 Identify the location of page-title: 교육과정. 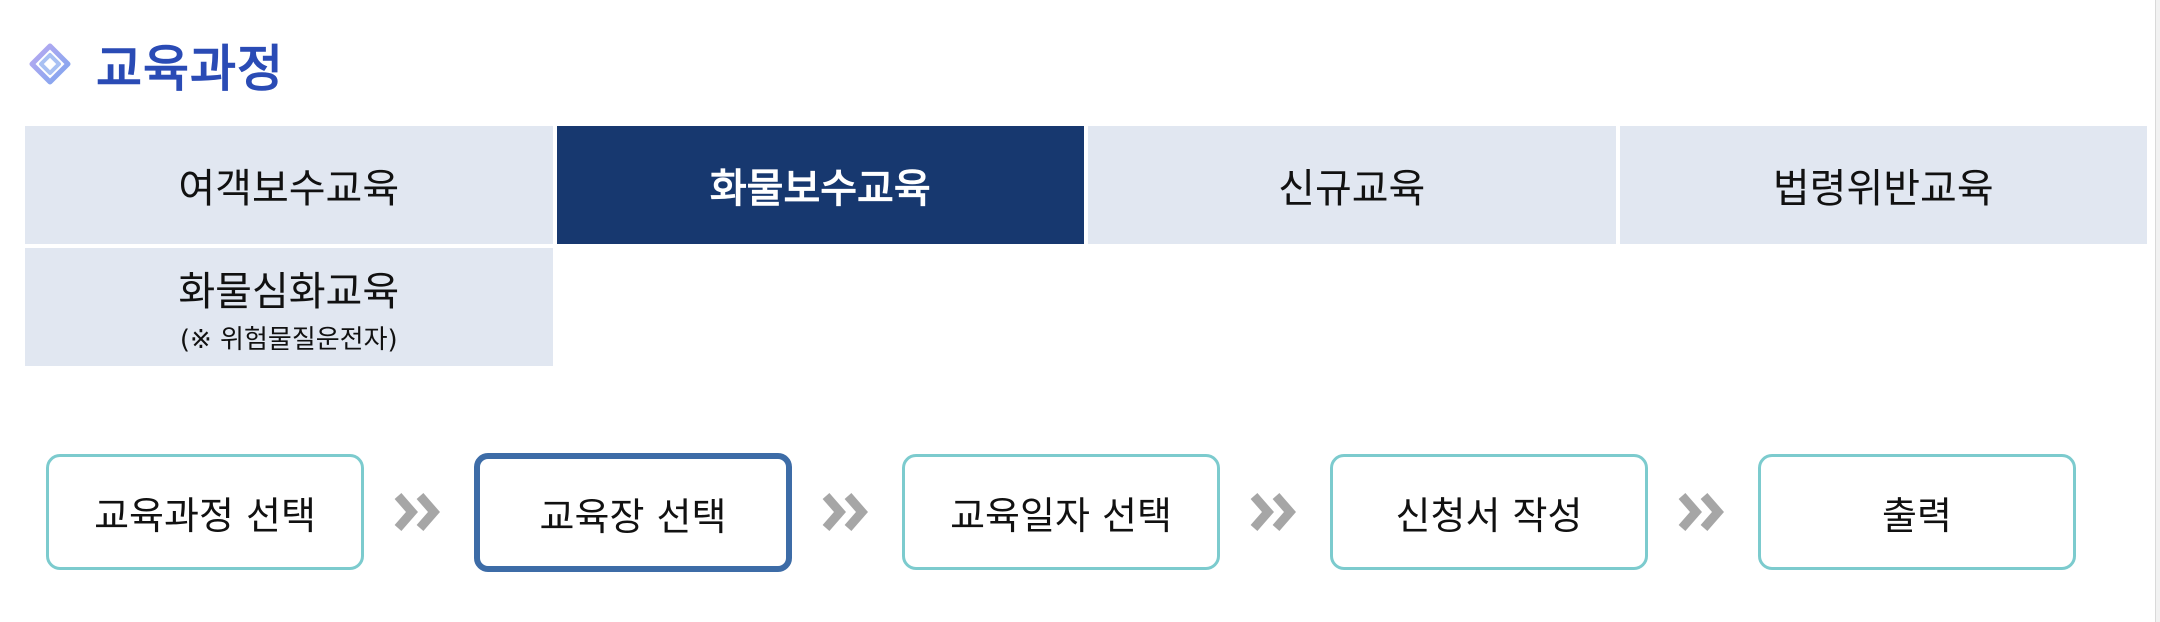
(190, 69).